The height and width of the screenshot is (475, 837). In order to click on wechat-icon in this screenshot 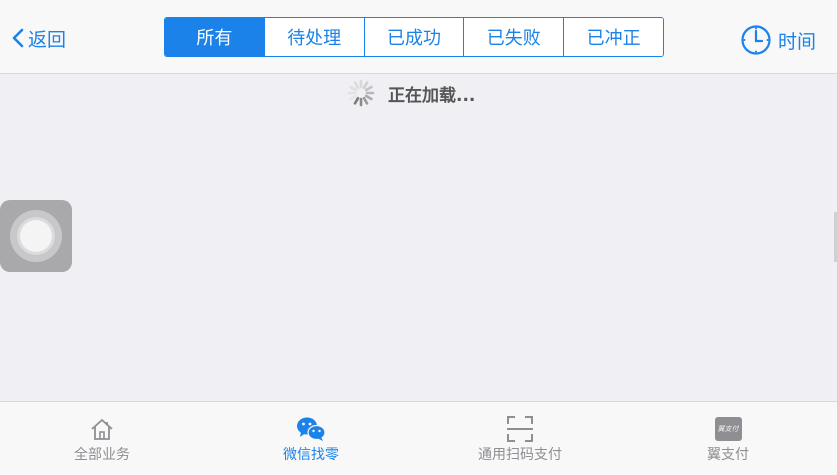, I will do `click(311, 429)`.